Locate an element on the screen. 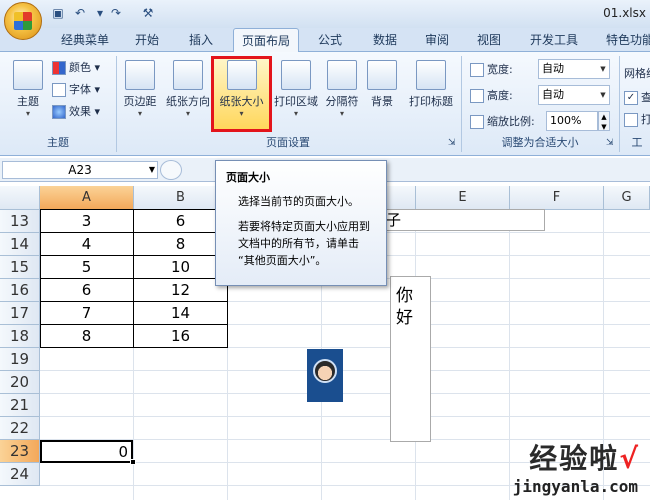  column-header-f: F is located at coordinates (557, 198).